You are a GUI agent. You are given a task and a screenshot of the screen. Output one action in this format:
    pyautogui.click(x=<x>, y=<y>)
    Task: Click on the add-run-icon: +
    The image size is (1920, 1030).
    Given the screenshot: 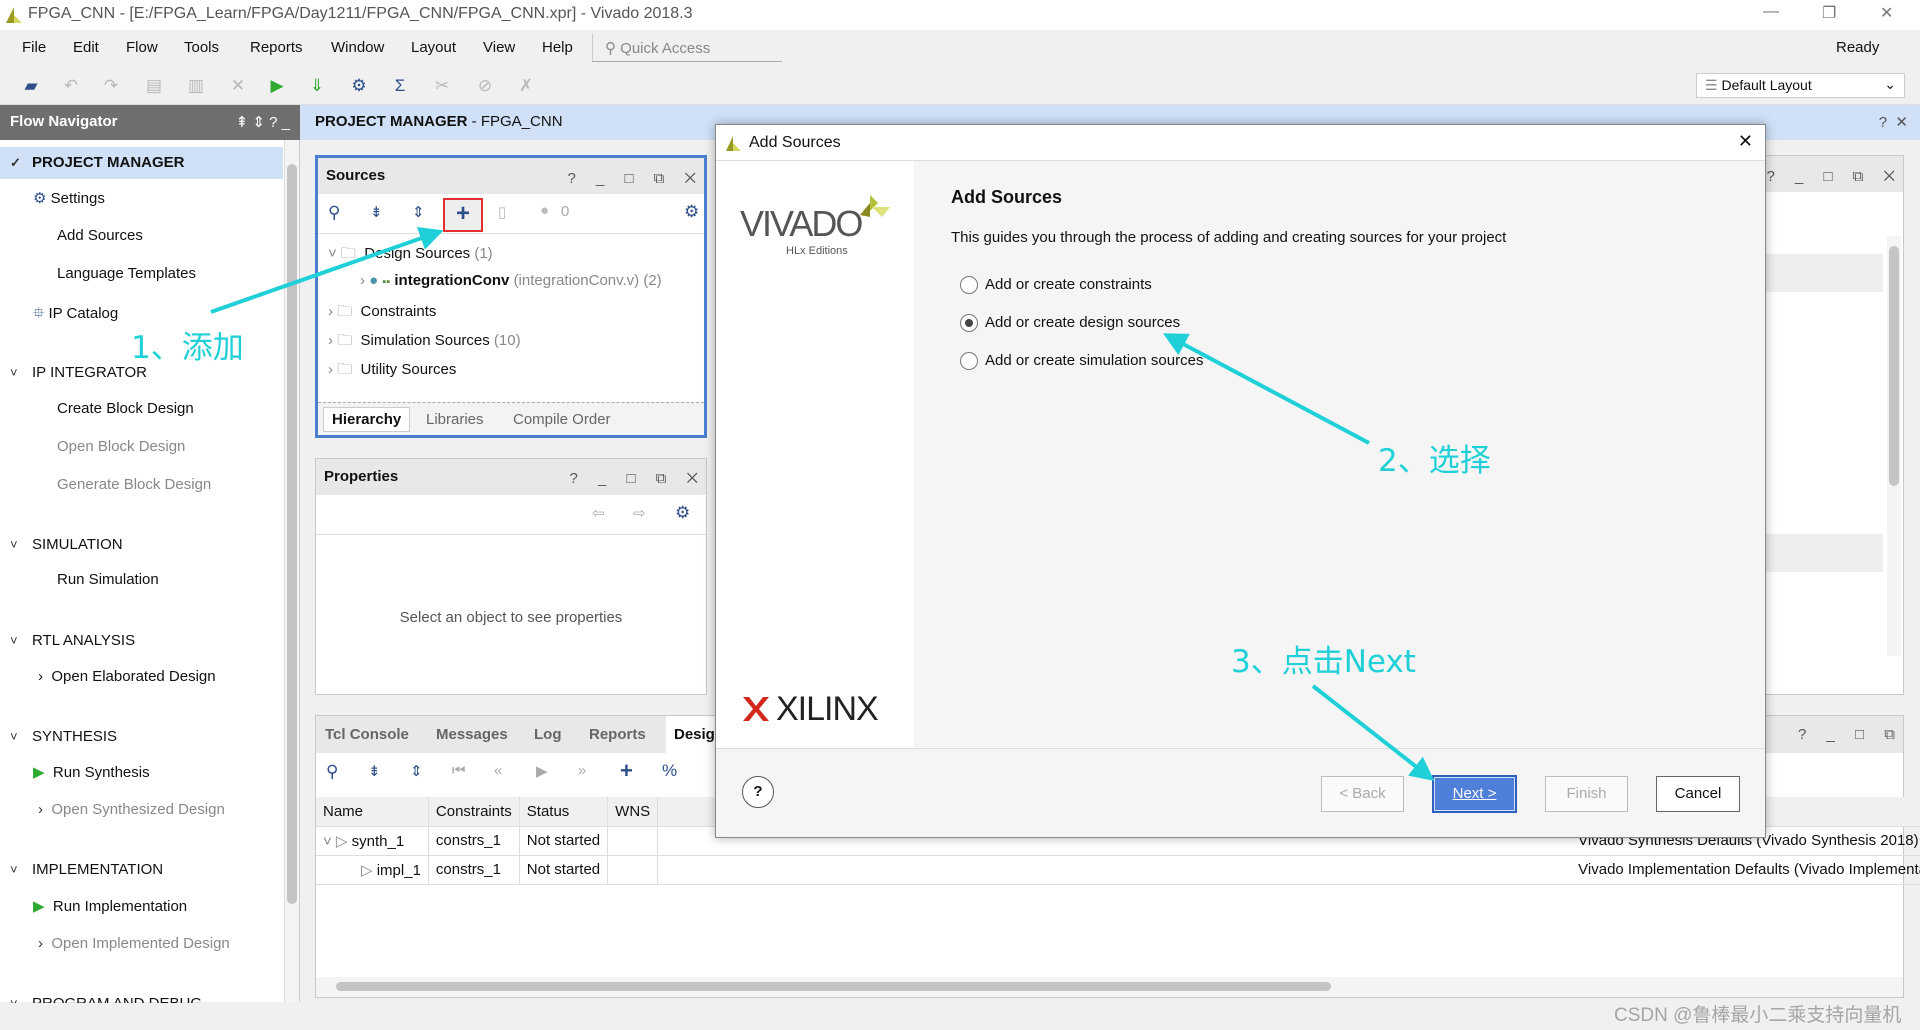 What is the action you would take?
    pyautogui.click(x=626, y=771)
    